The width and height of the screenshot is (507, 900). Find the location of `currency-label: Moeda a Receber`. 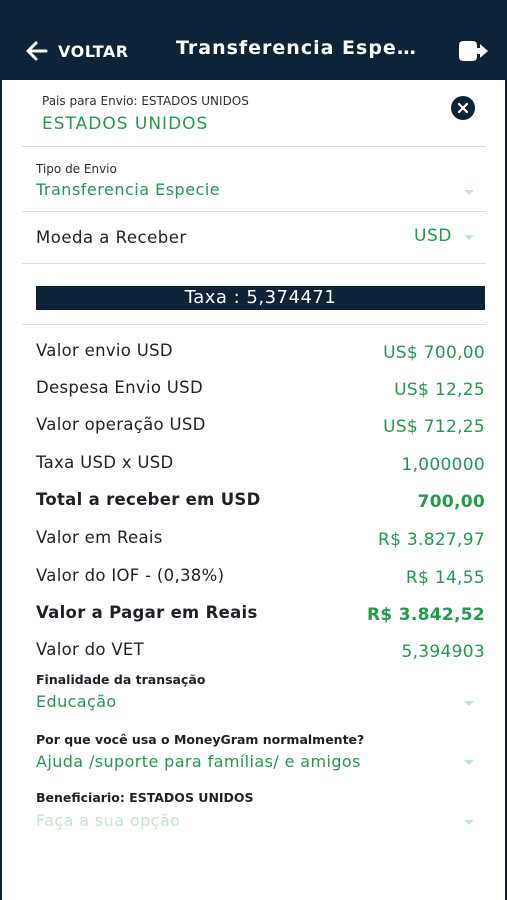

currency-label: Moeda a Receber is located at coordinates (111, 237).